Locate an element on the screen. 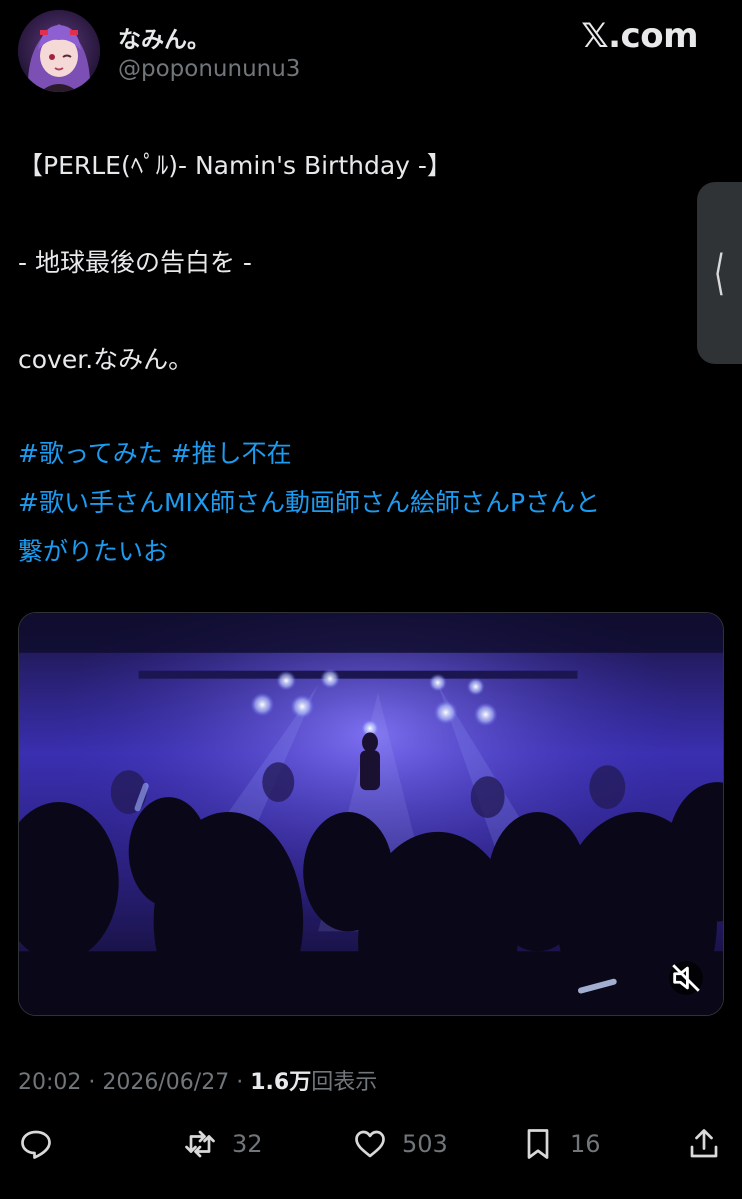 This screenshot has width=742, height=1199. side-panel-handle: ⟨ is located at coordinates (719, 273).